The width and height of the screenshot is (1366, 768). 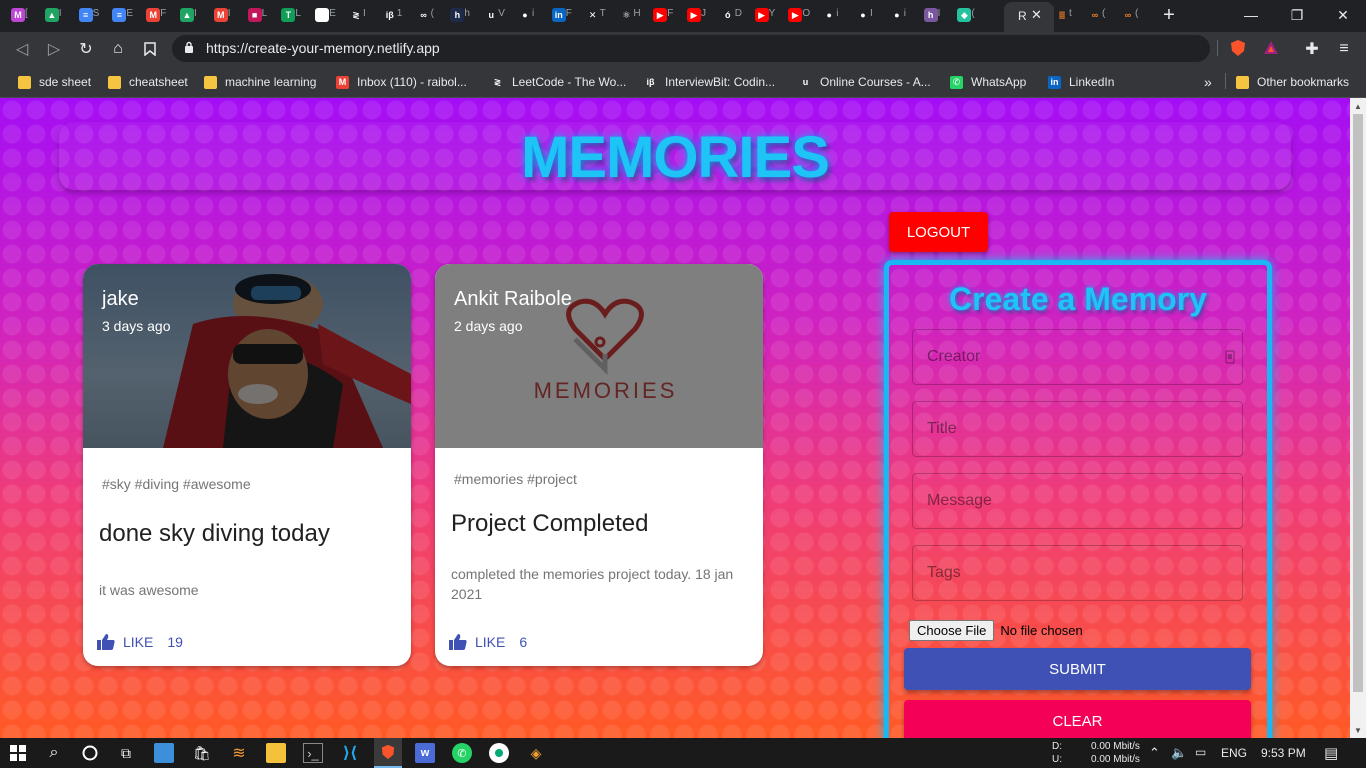 What do you see at coordinates (458, 15) in the screenshot?
I see `tab: hh` at bounding box center [458, 15].